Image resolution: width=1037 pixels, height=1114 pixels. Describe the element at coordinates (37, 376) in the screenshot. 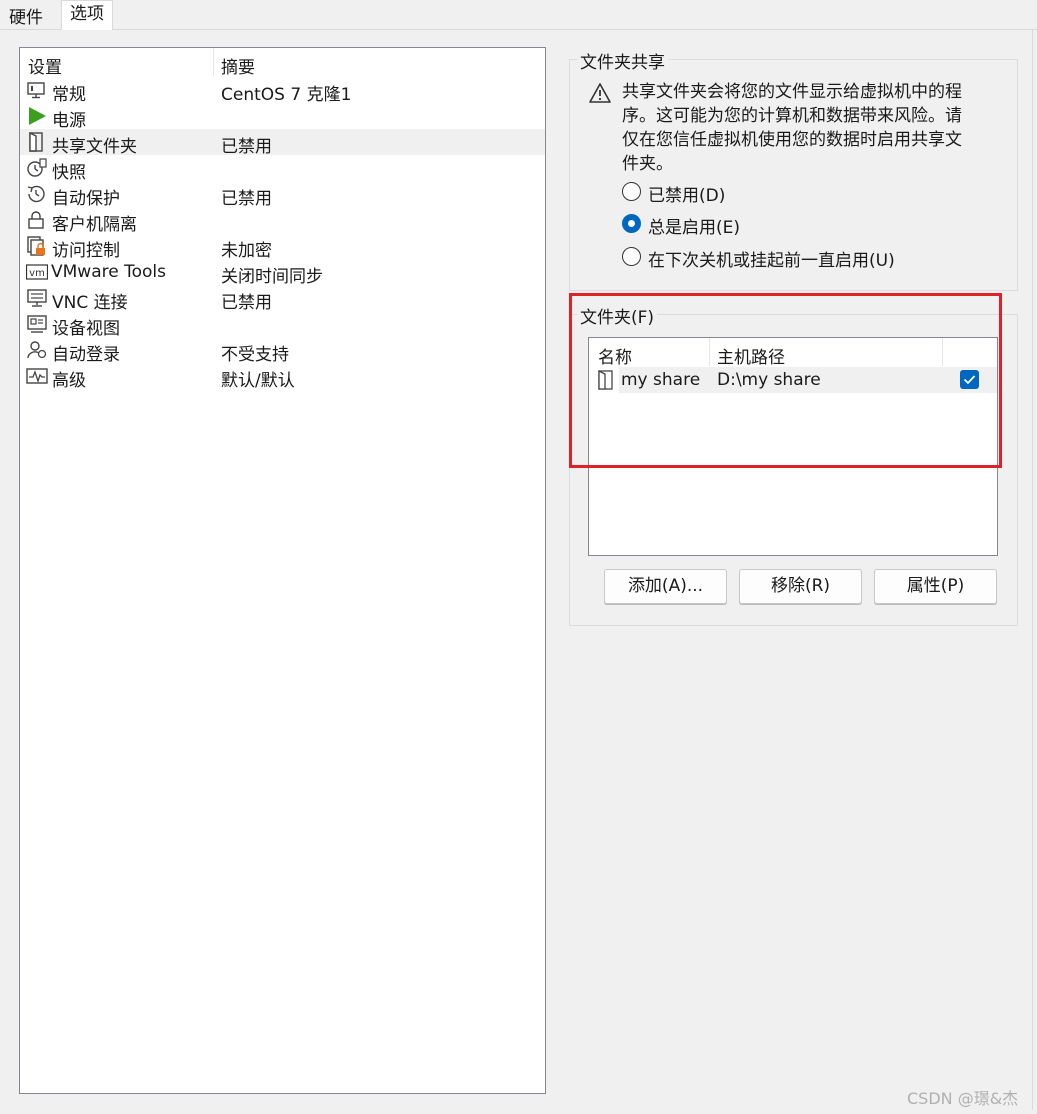

I see `pulse-icon` at that location.